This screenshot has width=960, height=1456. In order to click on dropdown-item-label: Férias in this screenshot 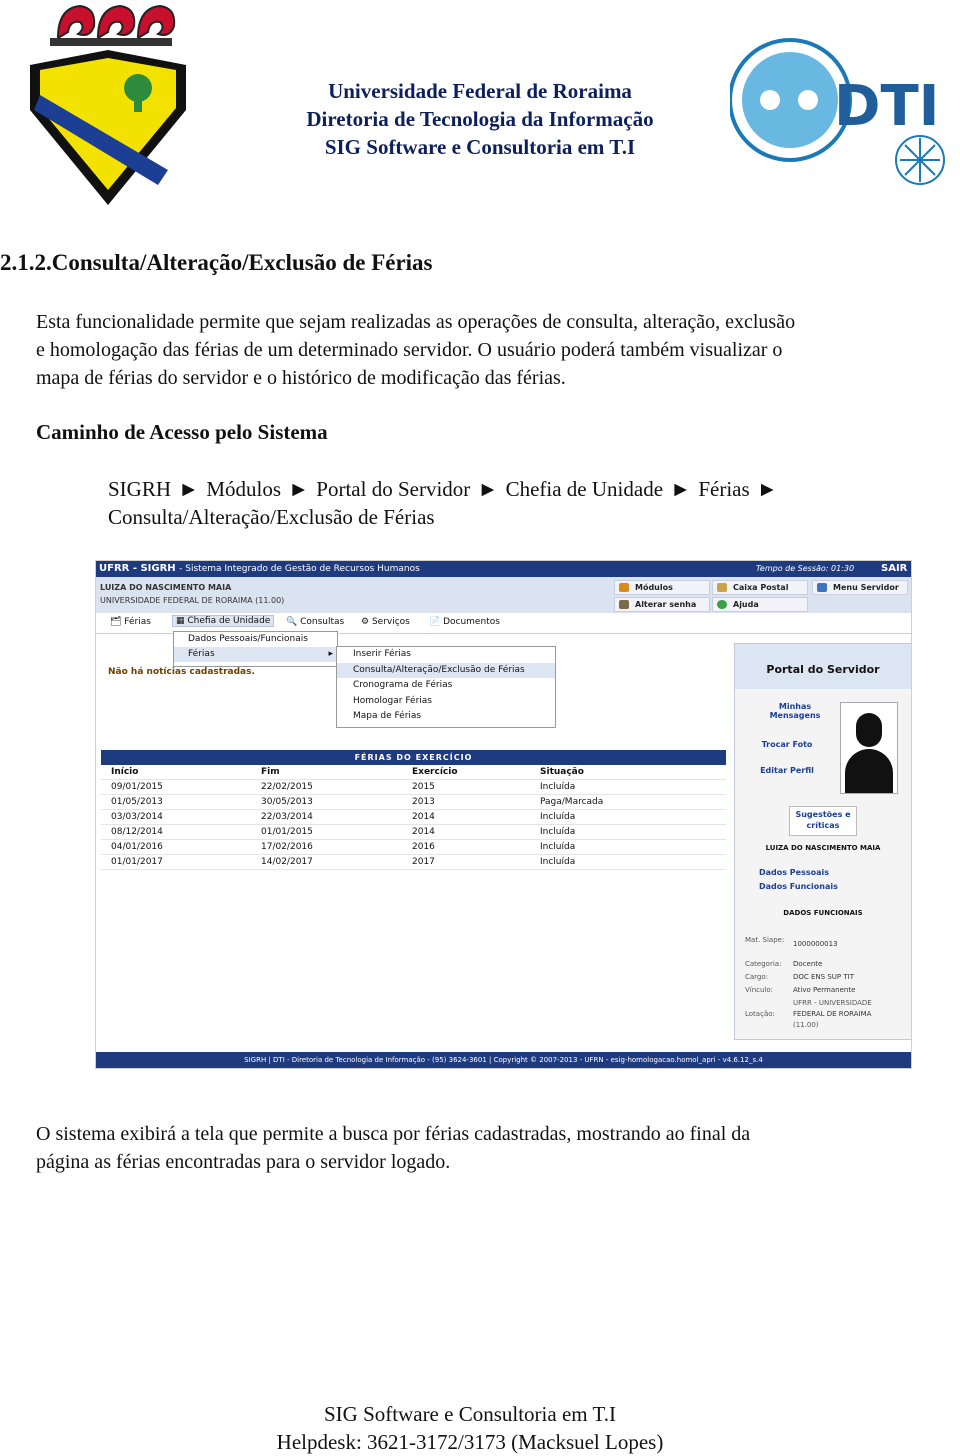, I will do `click(201, 654)`.